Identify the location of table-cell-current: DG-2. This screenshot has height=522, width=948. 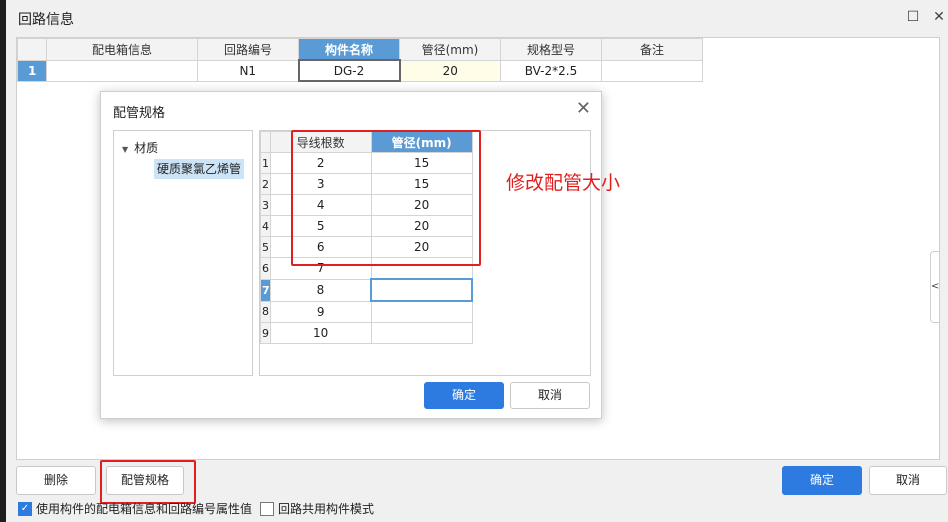
(349, 70).